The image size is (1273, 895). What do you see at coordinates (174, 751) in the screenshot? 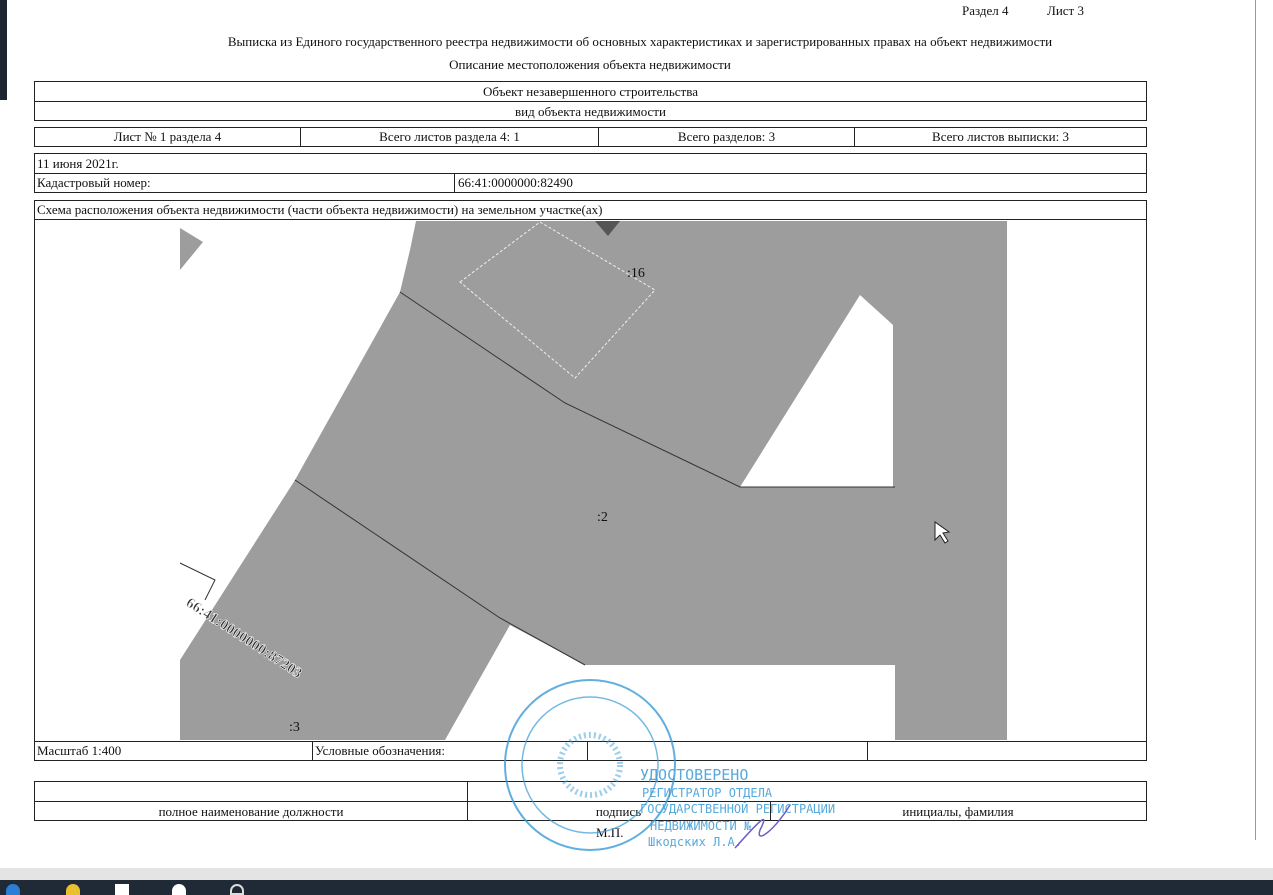
I see `scale: Масштаб 1:400` at bounding box center [174, 751].